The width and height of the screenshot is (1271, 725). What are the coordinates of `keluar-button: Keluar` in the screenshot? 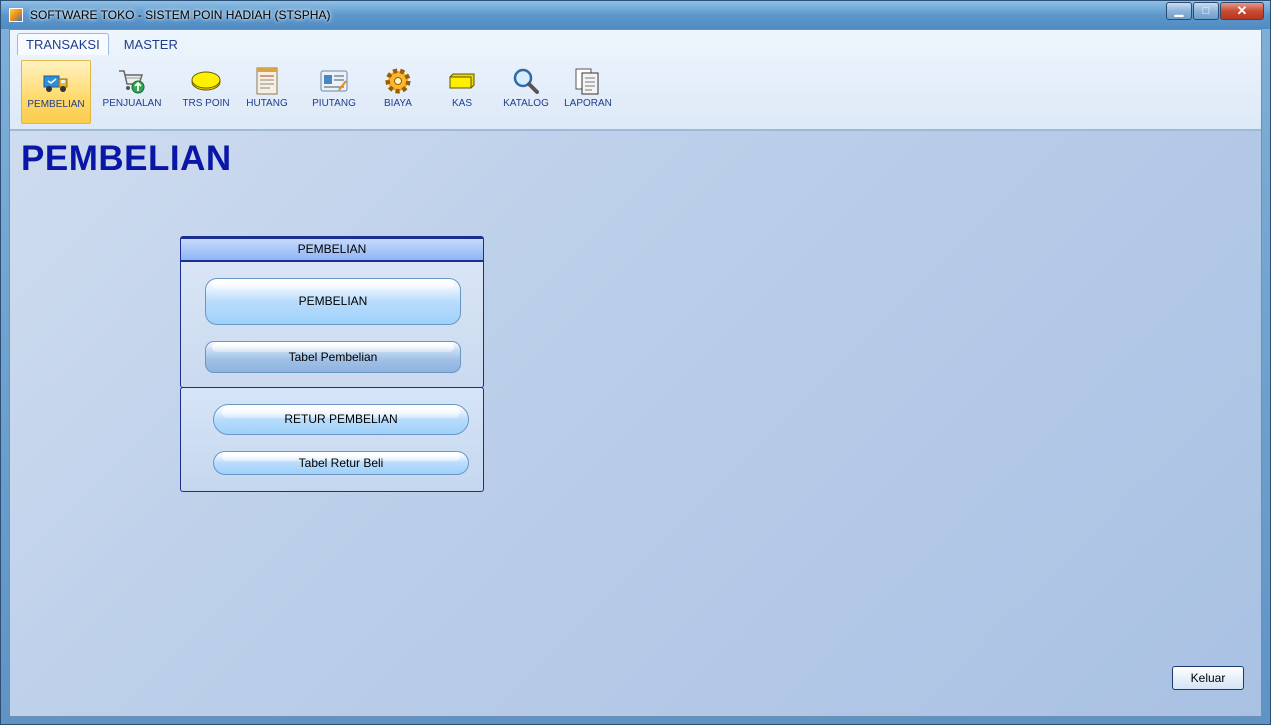 It's located at (1208, 678).